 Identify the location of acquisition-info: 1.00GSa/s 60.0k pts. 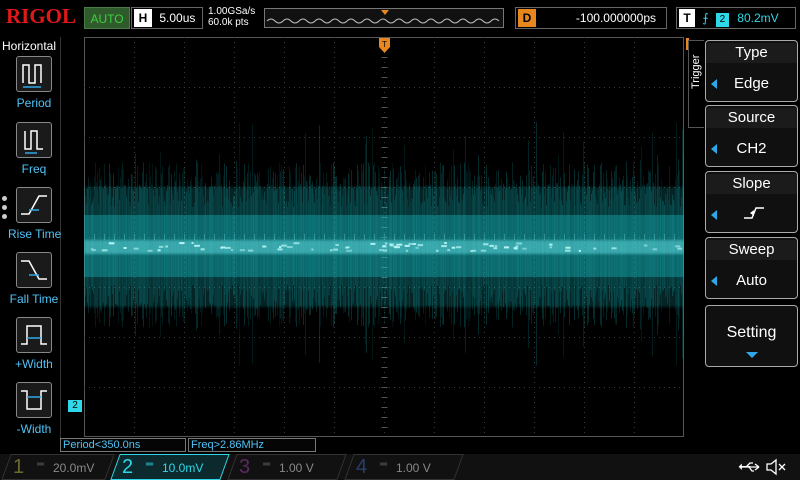
(231, 17).